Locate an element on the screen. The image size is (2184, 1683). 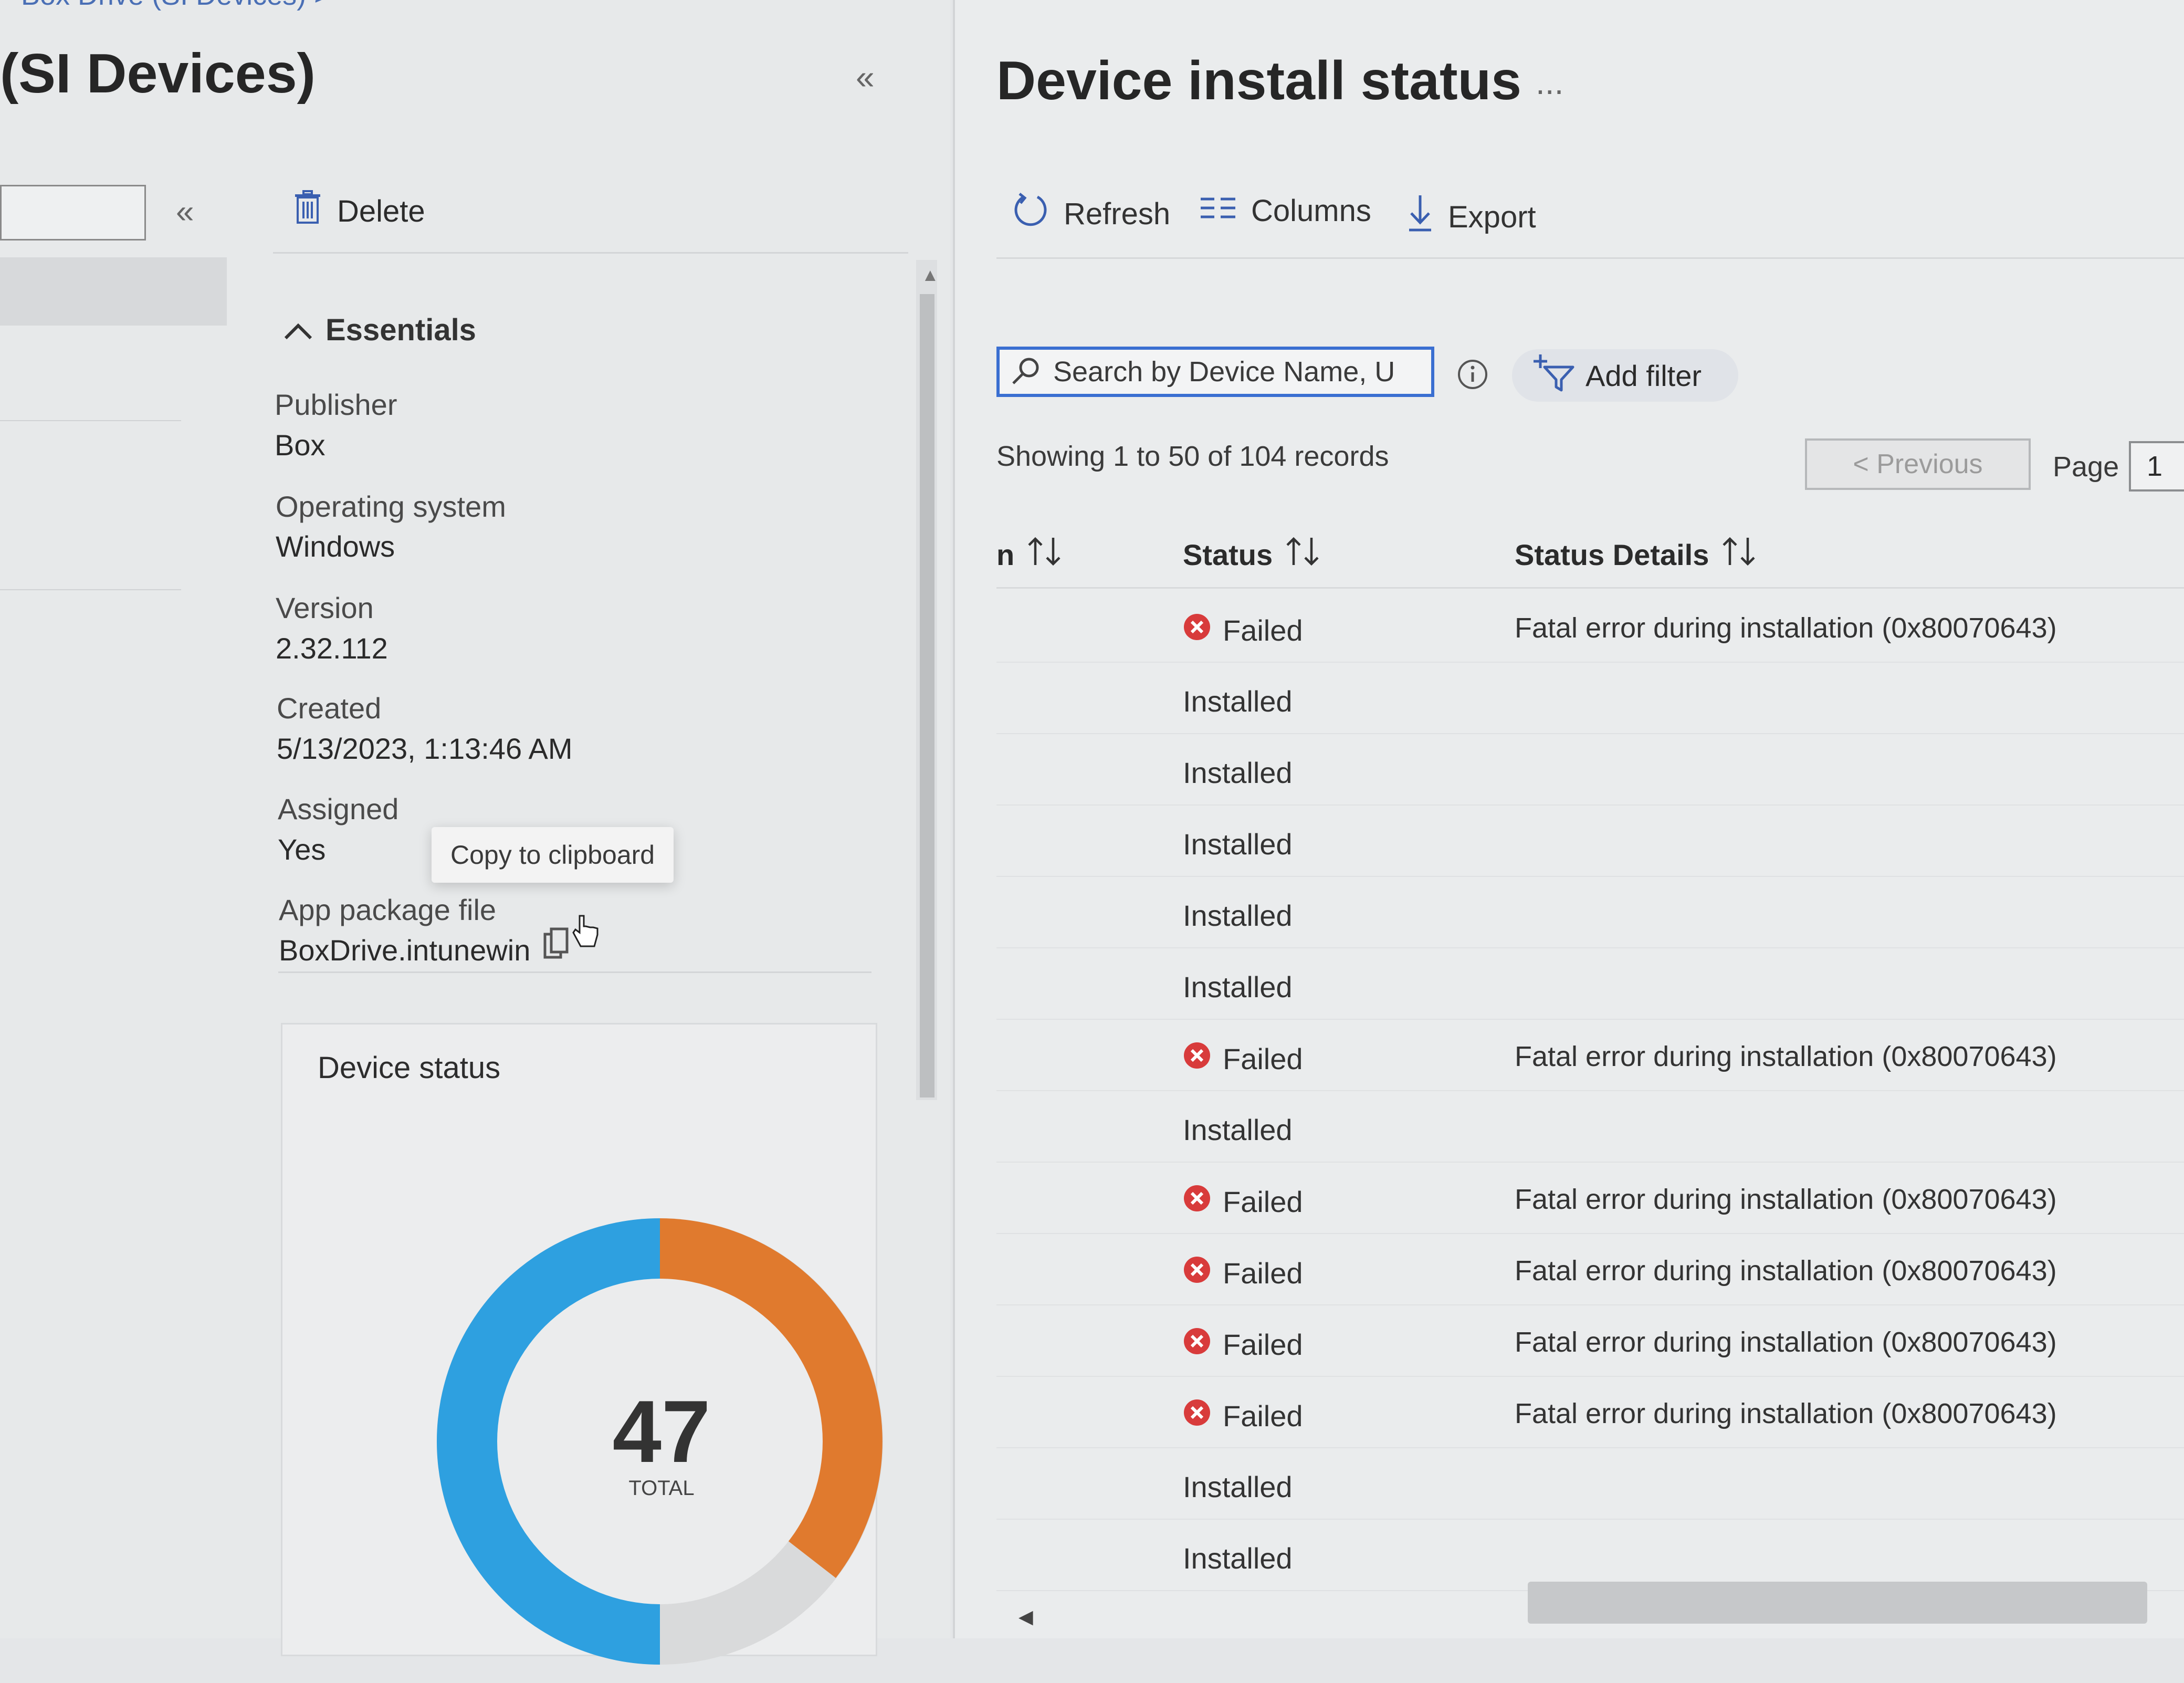
add-filter-button: Add filter is located at coordinates (1625, 375).